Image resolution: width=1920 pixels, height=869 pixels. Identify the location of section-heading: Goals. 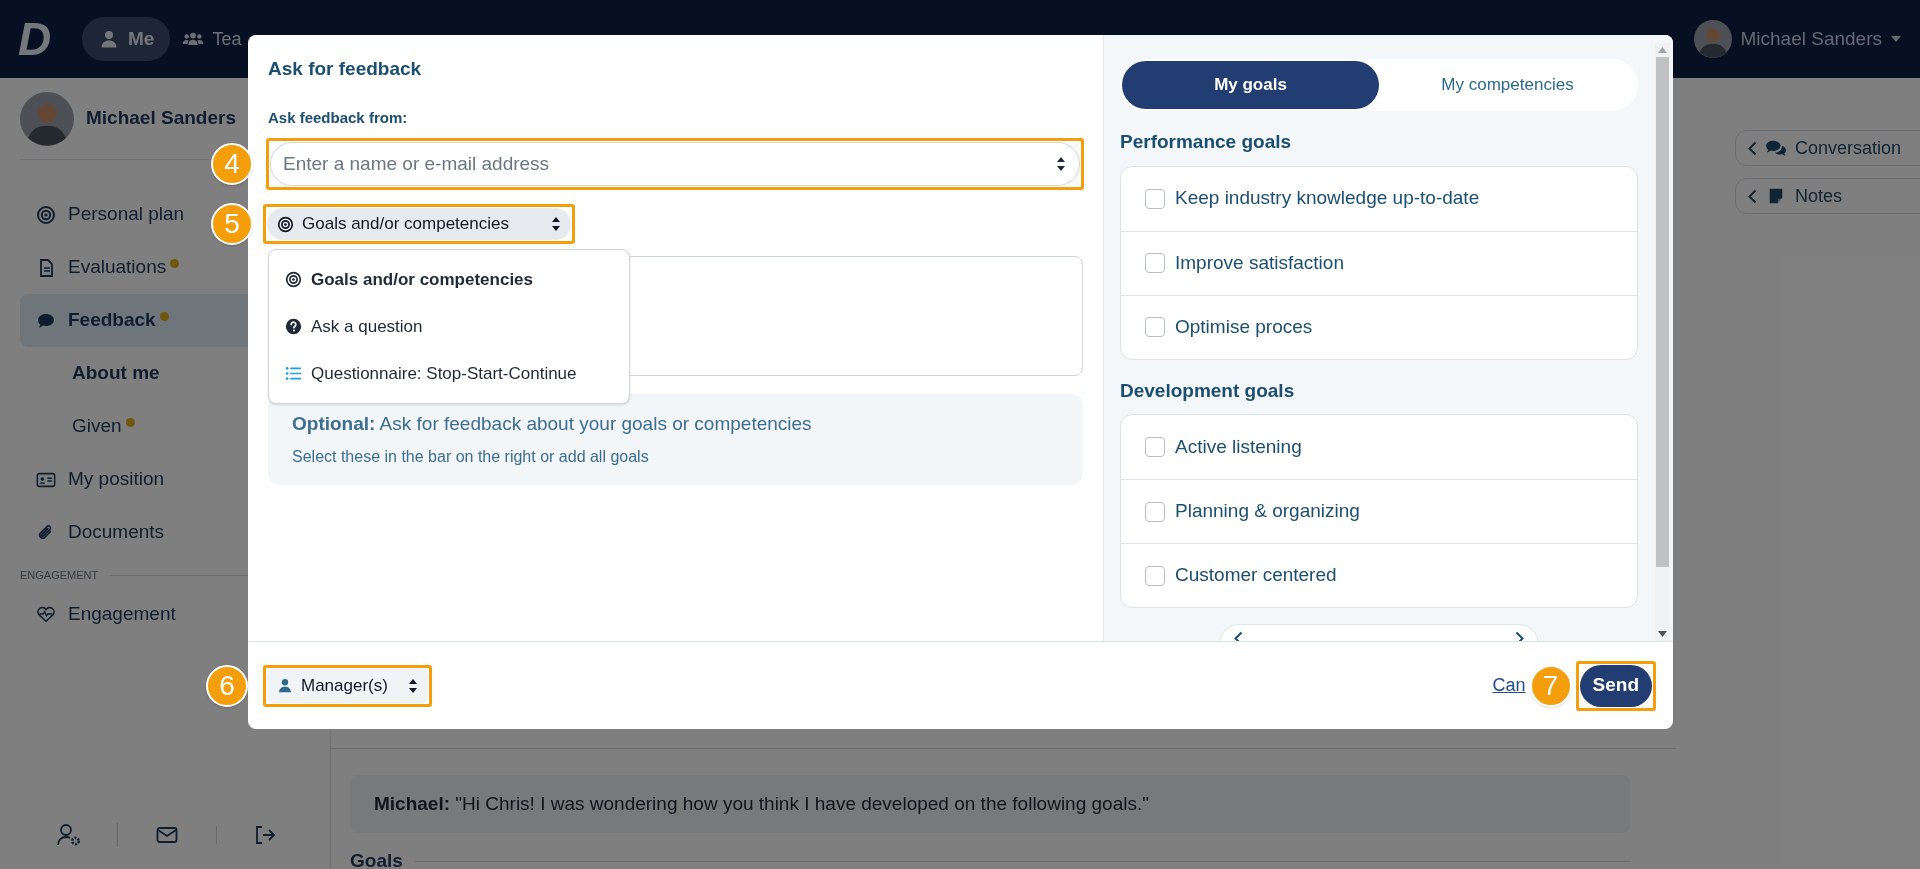
(376, 859).